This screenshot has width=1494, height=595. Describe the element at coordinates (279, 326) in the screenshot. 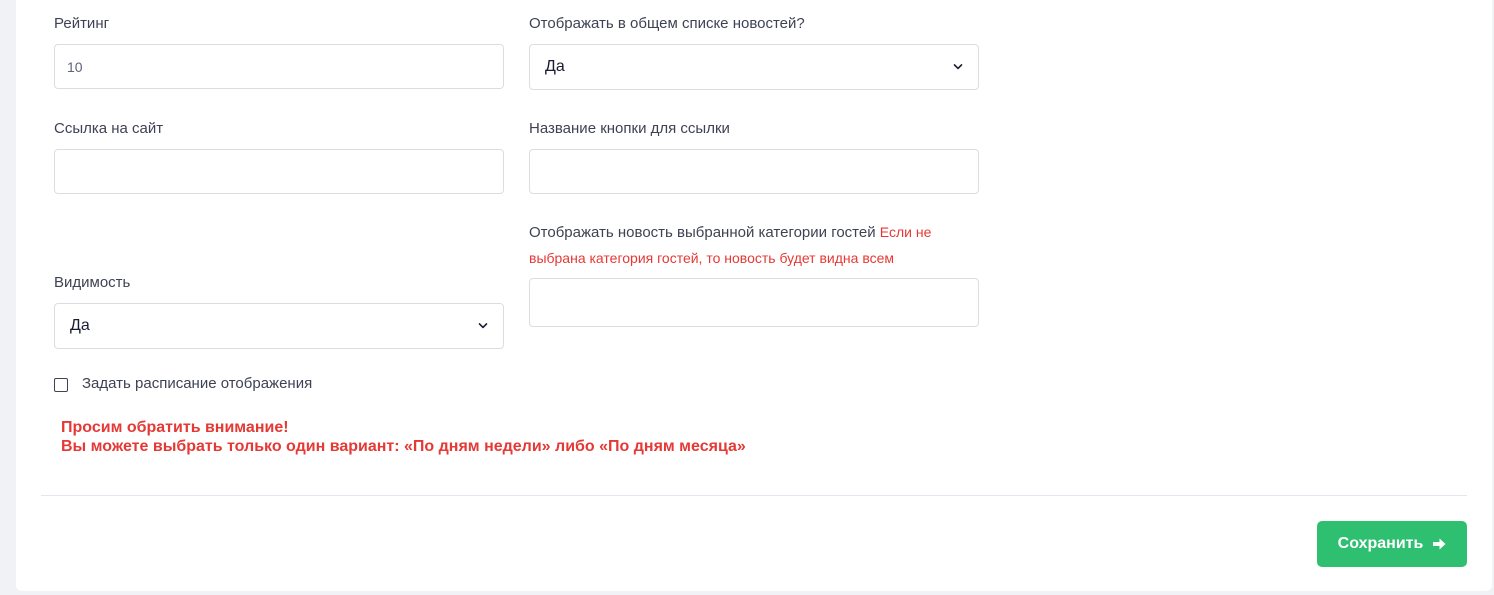

I see `visibility-select: Да` at that location.